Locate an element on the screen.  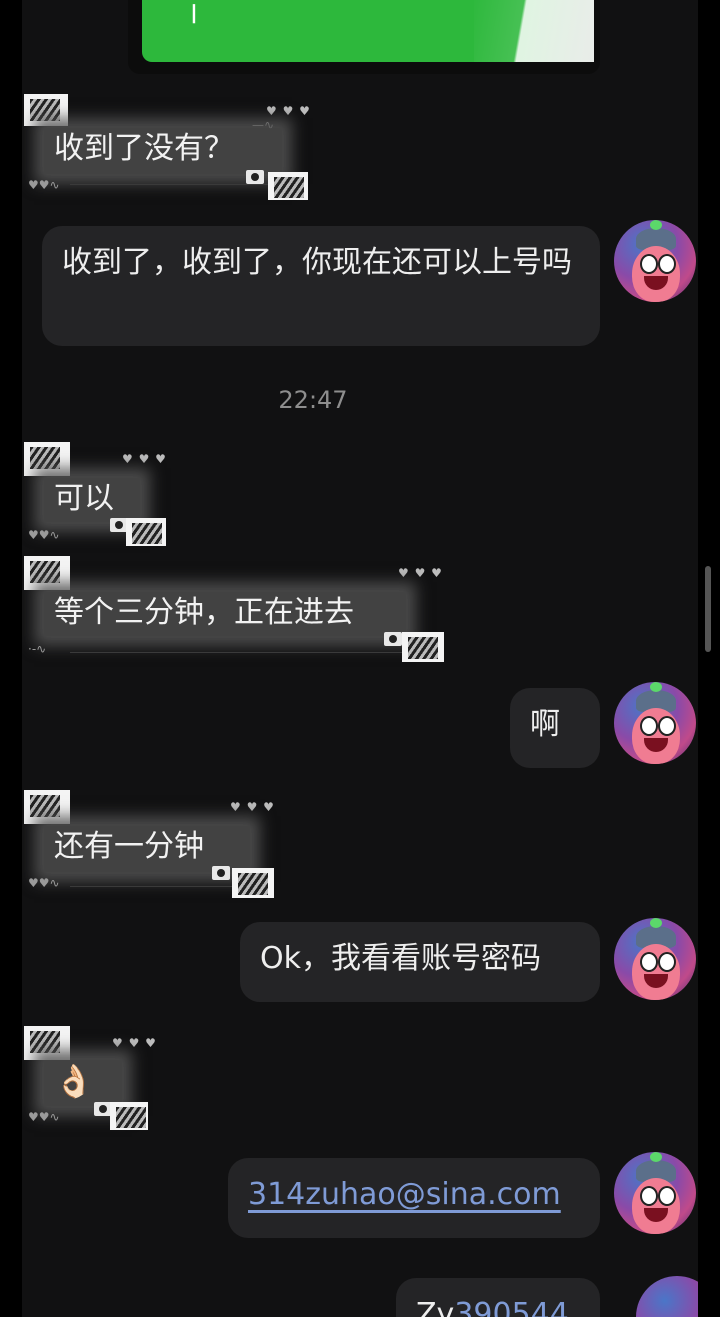
message-bubble-left: 👌🏻 is located at coordinates (83, 1083).